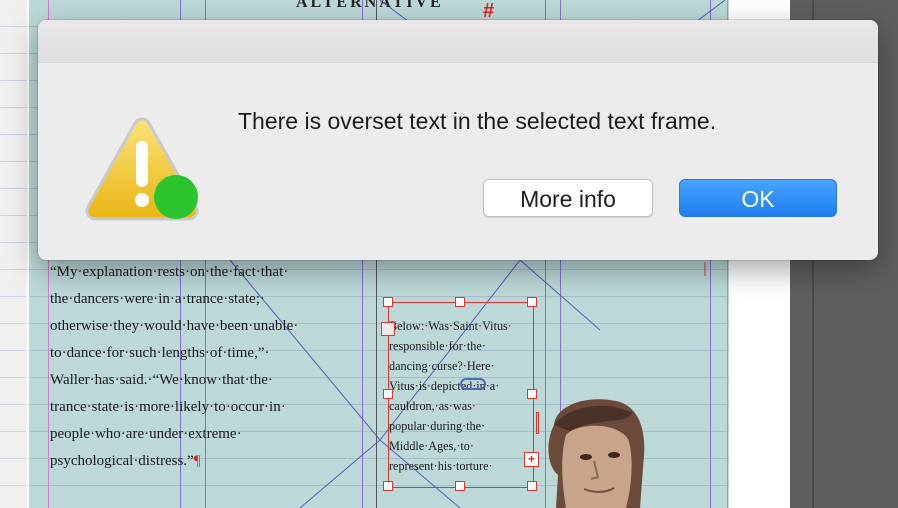 This screenshot has width=898, height=508. I want to click on body-line: psychological·distress.”, so click(122, 461).